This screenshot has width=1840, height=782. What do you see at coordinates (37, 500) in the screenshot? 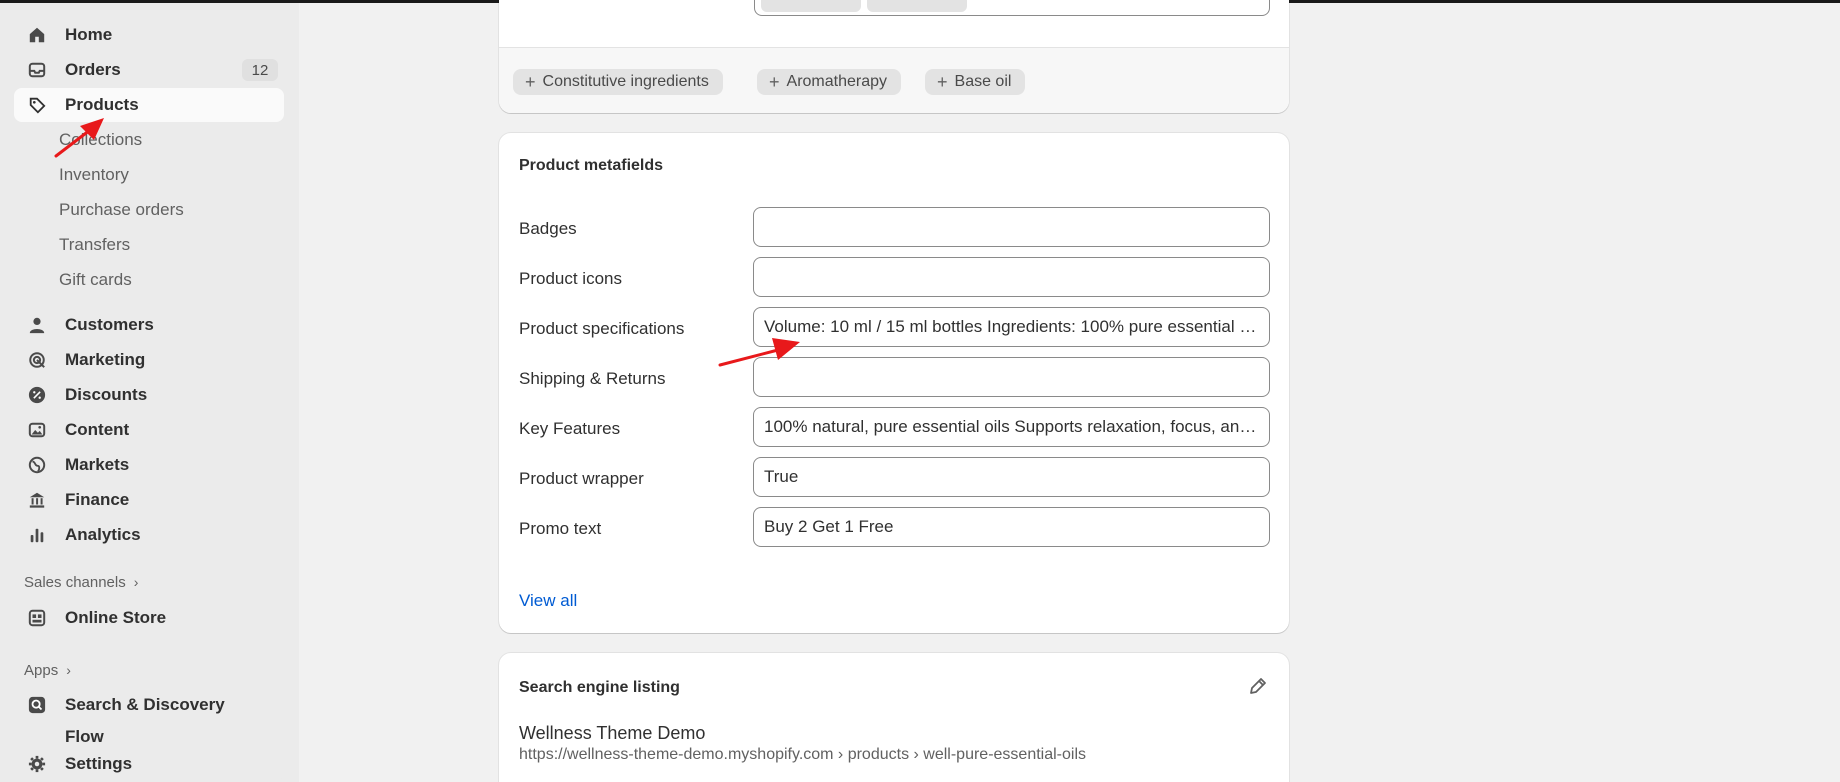
I see `bank-icon` at bounding box center [37, 500].